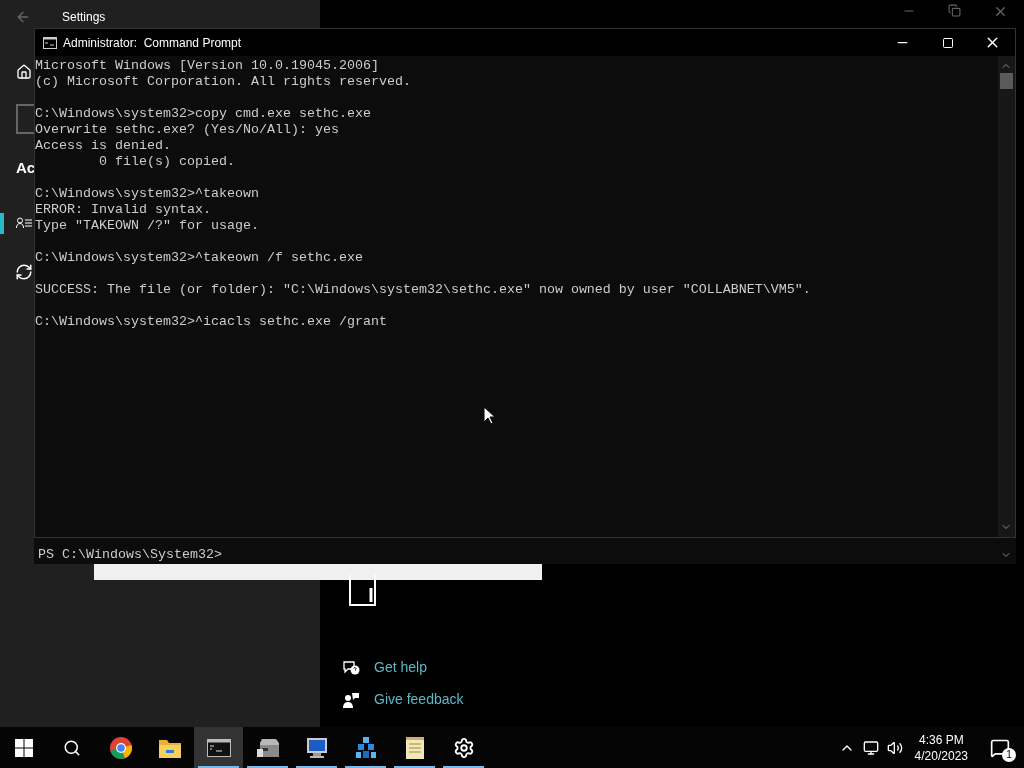  I want to click on help-link: Get help, so click(400, 667).